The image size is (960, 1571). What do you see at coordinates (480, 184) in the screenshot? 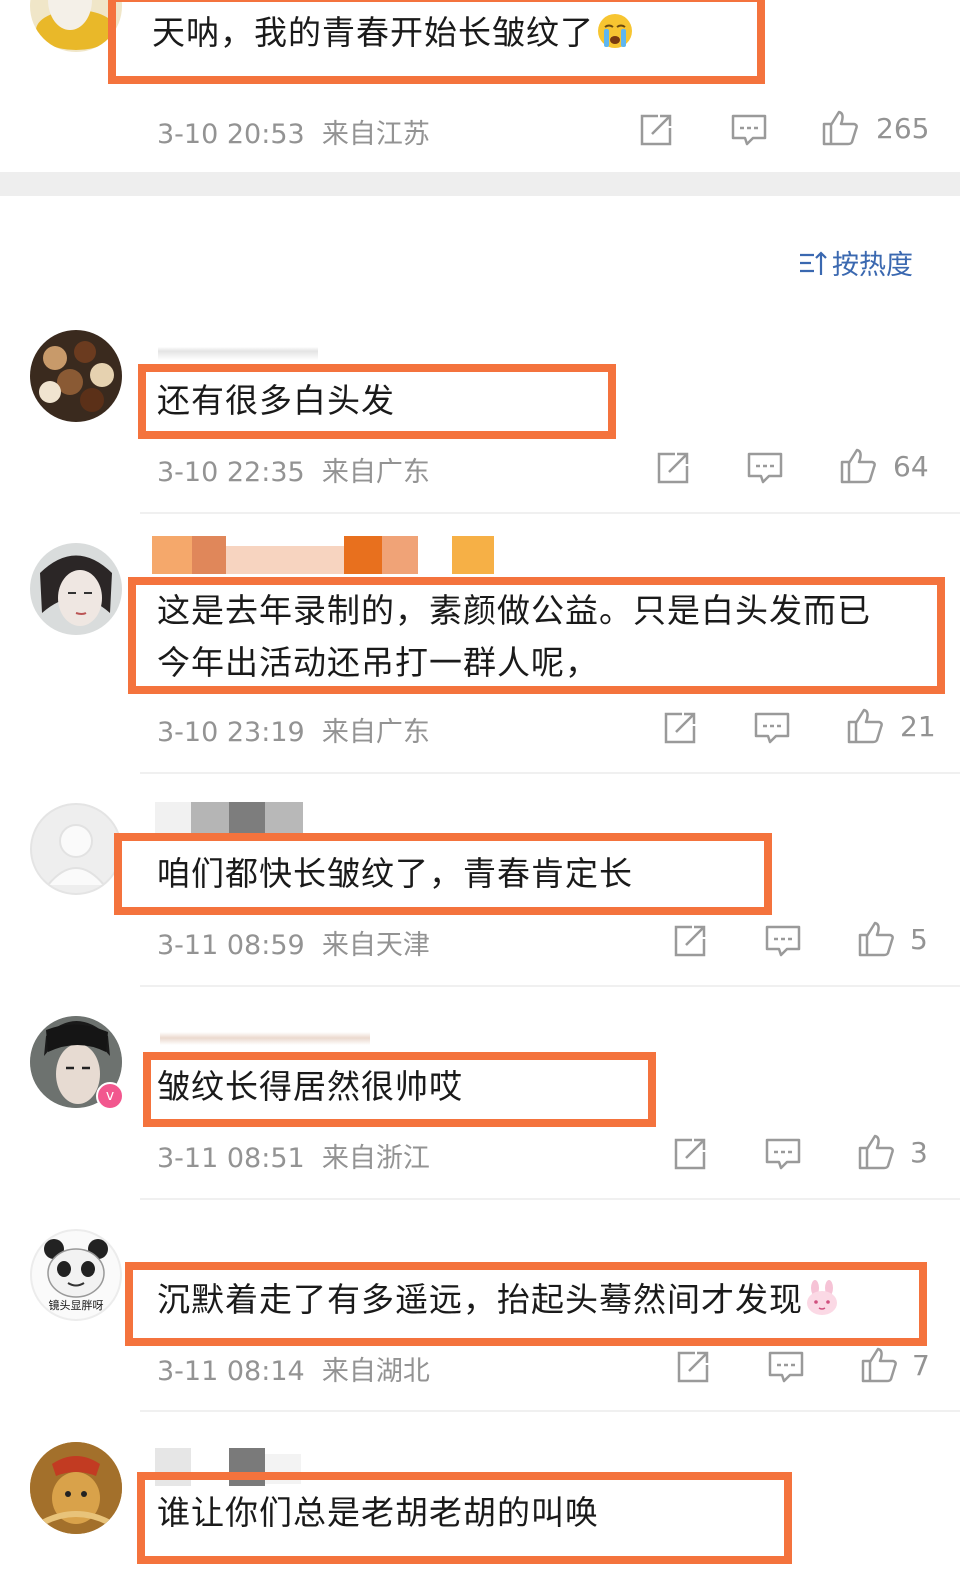
I see `section-divider` at bounding box center [480, 184].